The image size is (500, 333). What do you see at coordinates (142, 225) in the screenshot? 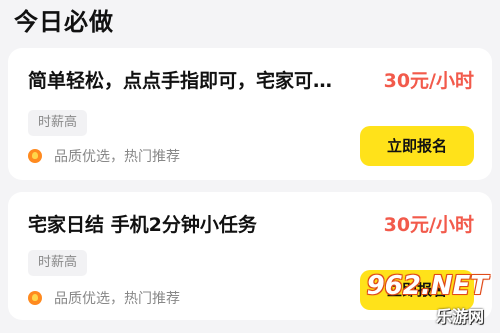
I see `task-title: 宅家日结 手机2分钟小任务` at bounding box center [142, 225].